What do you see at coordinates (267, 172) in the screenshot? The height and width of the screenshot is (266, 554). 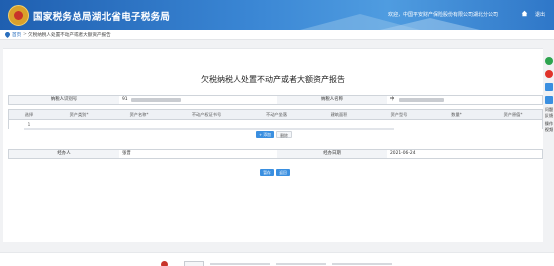 I see `save-draft-button: 暂存` at bounding box center [267, 172].